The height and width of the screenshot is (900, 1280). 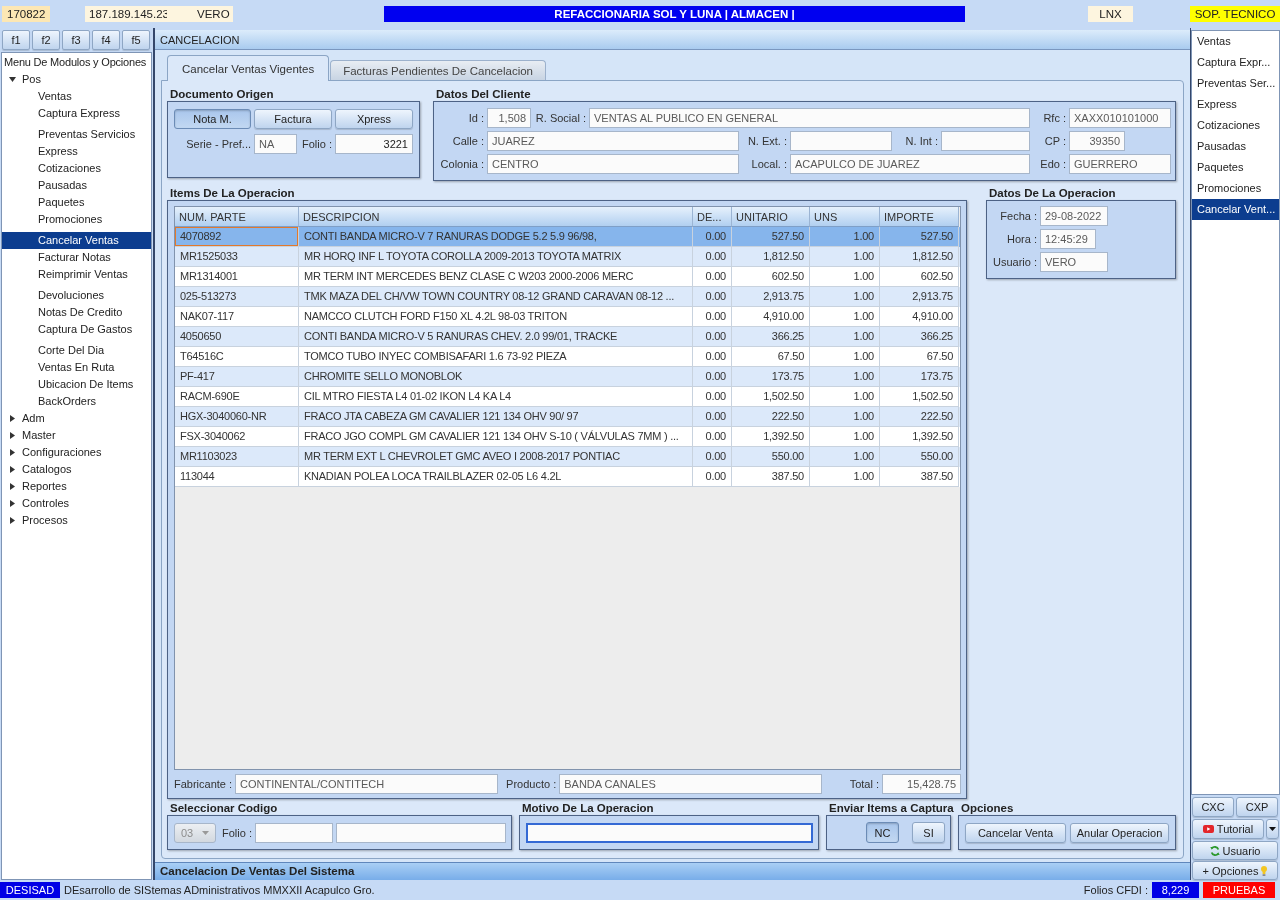 What do you see at coordinates (845, 217) in the screenshot?
I see `column-header: UNS` at bounding box center [845, 217].